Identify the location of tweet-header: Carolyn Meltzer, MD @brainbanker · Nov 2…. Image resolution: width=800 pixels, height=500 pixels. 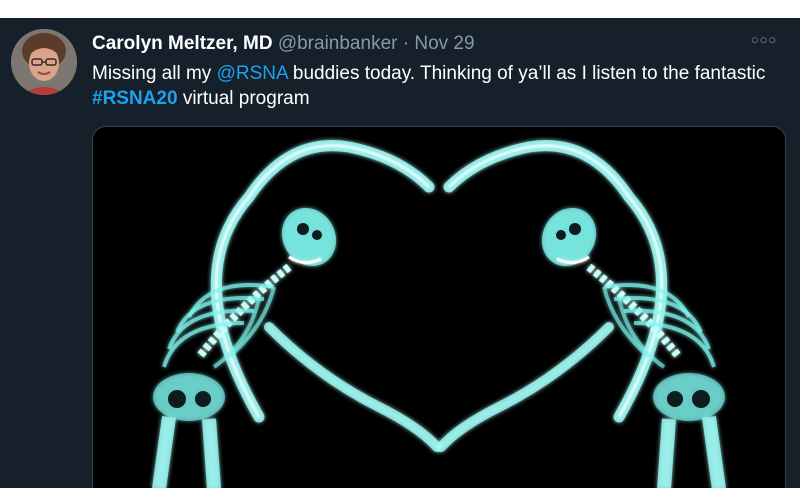
(283, 44).